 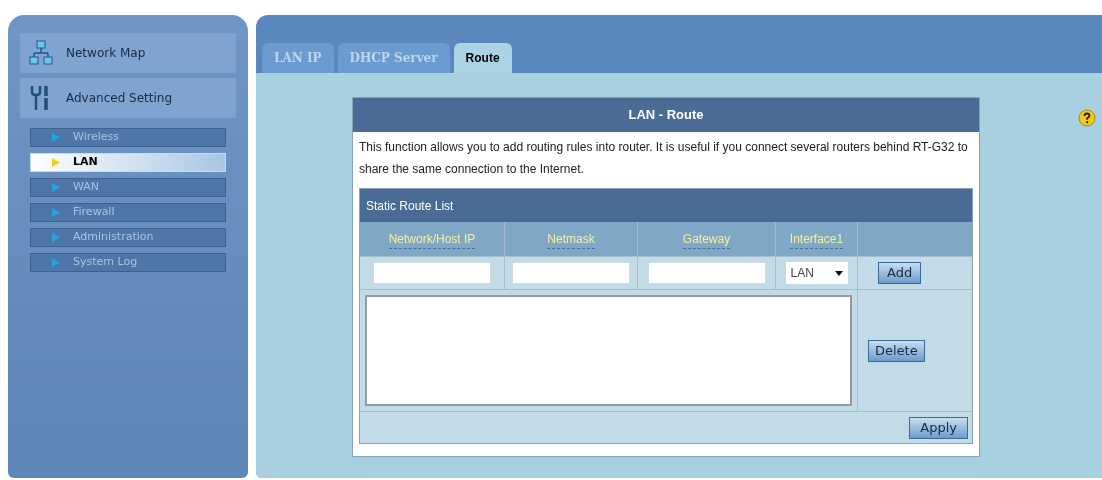 I want to click on column-header: Network/Host IP, so click(x=432, y=239).